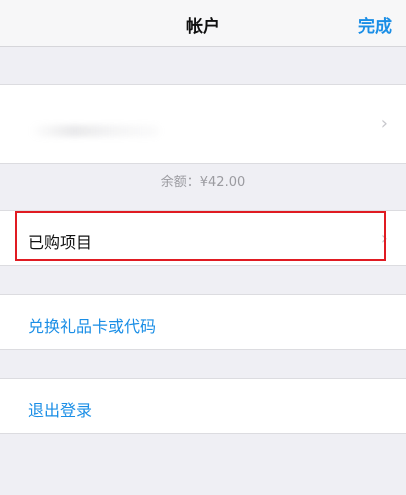 The width and height of the screenshot is (406, 495). What do you see at coordinates (60, 410) in the screenshot?
I see `sign-out-label: 退出登录` at bounding box center [60, 410].